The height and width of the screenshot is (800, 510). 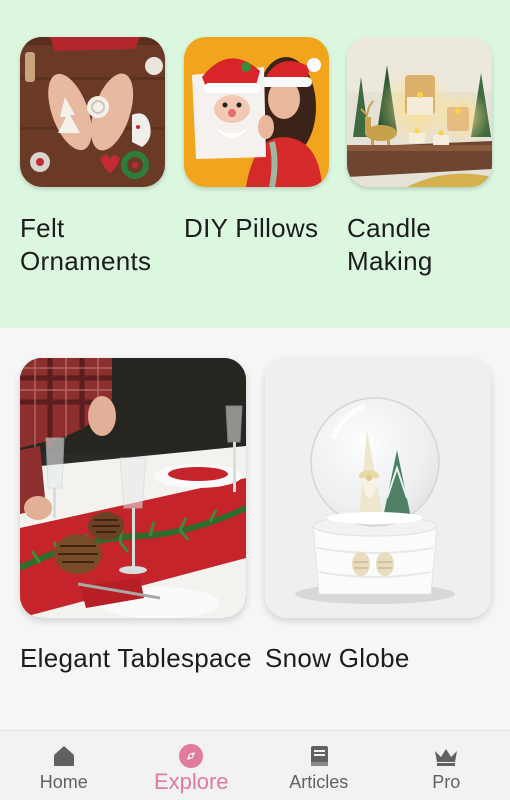 I want to click on featured-card-diy-pillows: DIY Pillows, so click(x=256, y=140).